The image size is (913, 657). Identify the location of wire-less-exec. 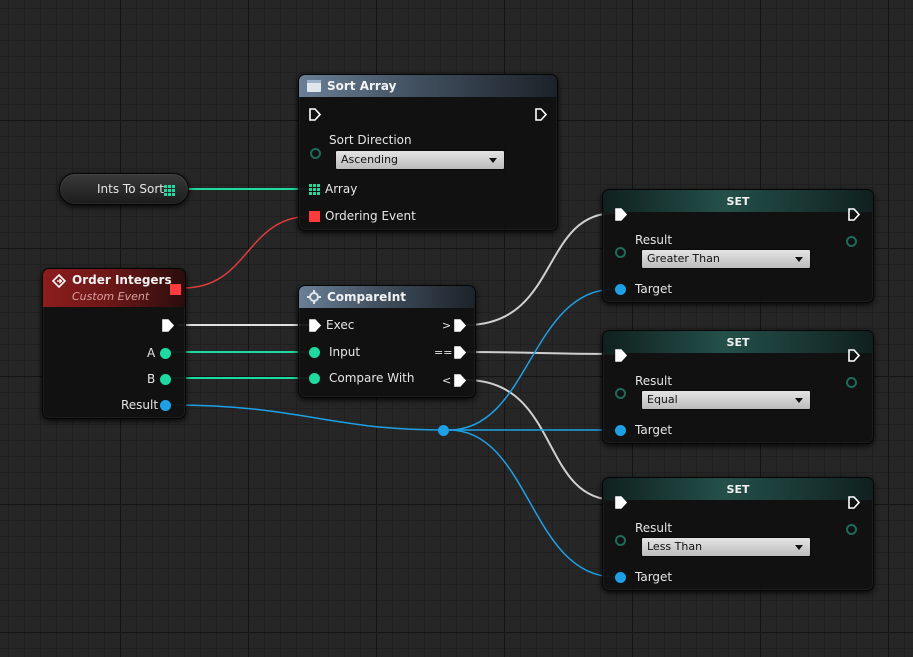
(540, 440).